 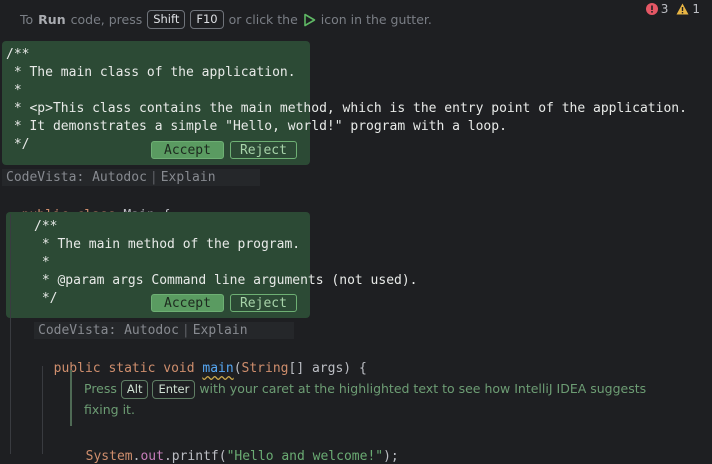 I want to click on main-method-declaration: public static void main(String[] args) {, so click(x=202, y=361).